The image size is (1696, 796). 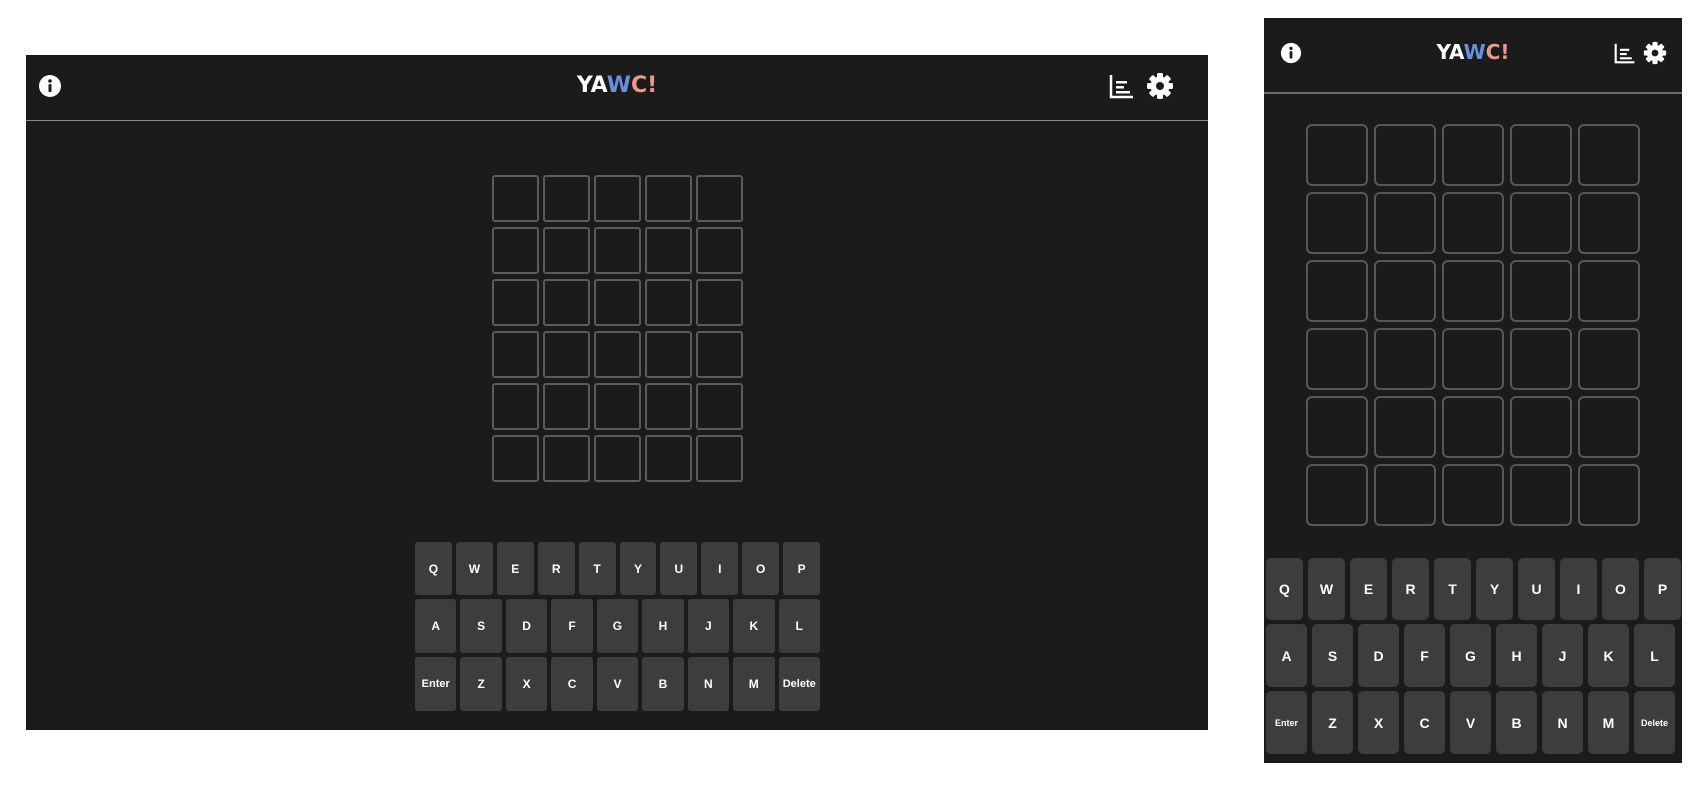 I want to click on keyboard-row-2: ASDFGHJKL, so click(x=617, y=626).